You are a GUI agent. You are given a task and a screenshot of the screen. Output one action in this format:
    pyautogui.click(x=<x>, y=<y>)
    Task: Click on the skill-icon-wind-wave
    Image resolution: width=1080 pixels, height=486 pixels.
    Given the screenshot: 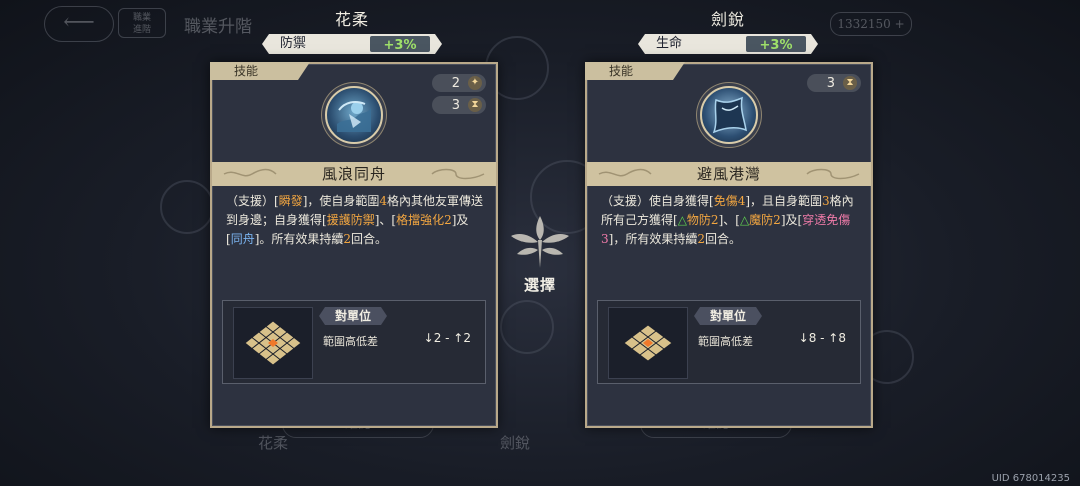 What is the action you would take?
    pyautogui.click(x=354, y=115)
    